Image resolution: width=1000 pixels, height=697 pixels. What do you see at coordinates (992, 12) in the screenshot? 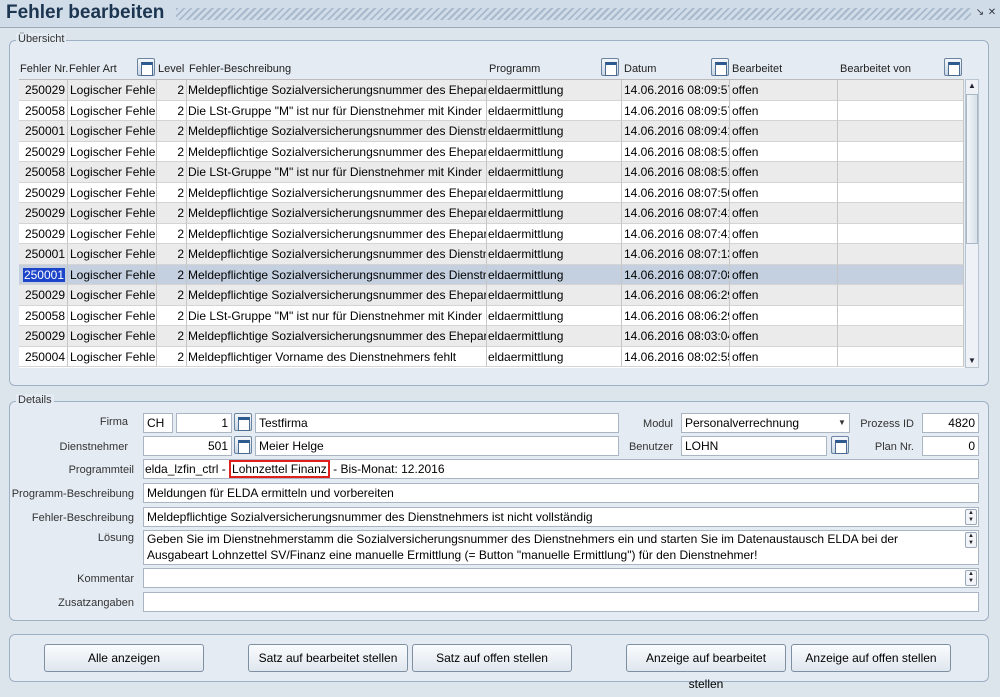
I see `close-icon: ✕` at bounding box center [992, 12].